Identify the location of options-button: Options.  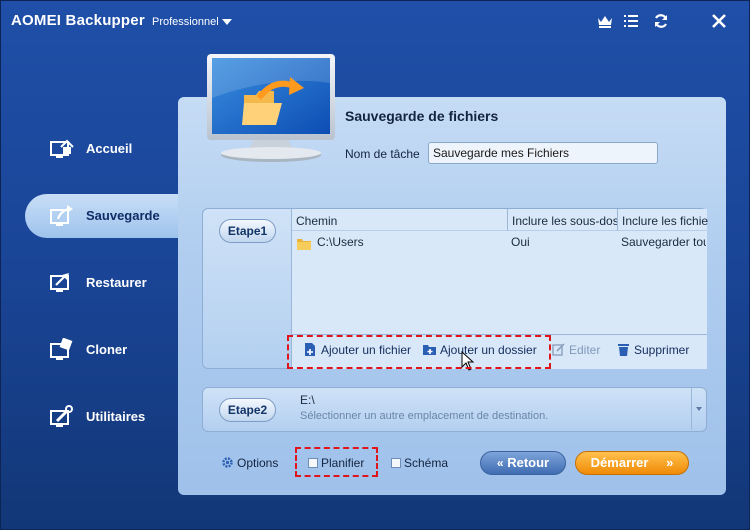
(249, 464).